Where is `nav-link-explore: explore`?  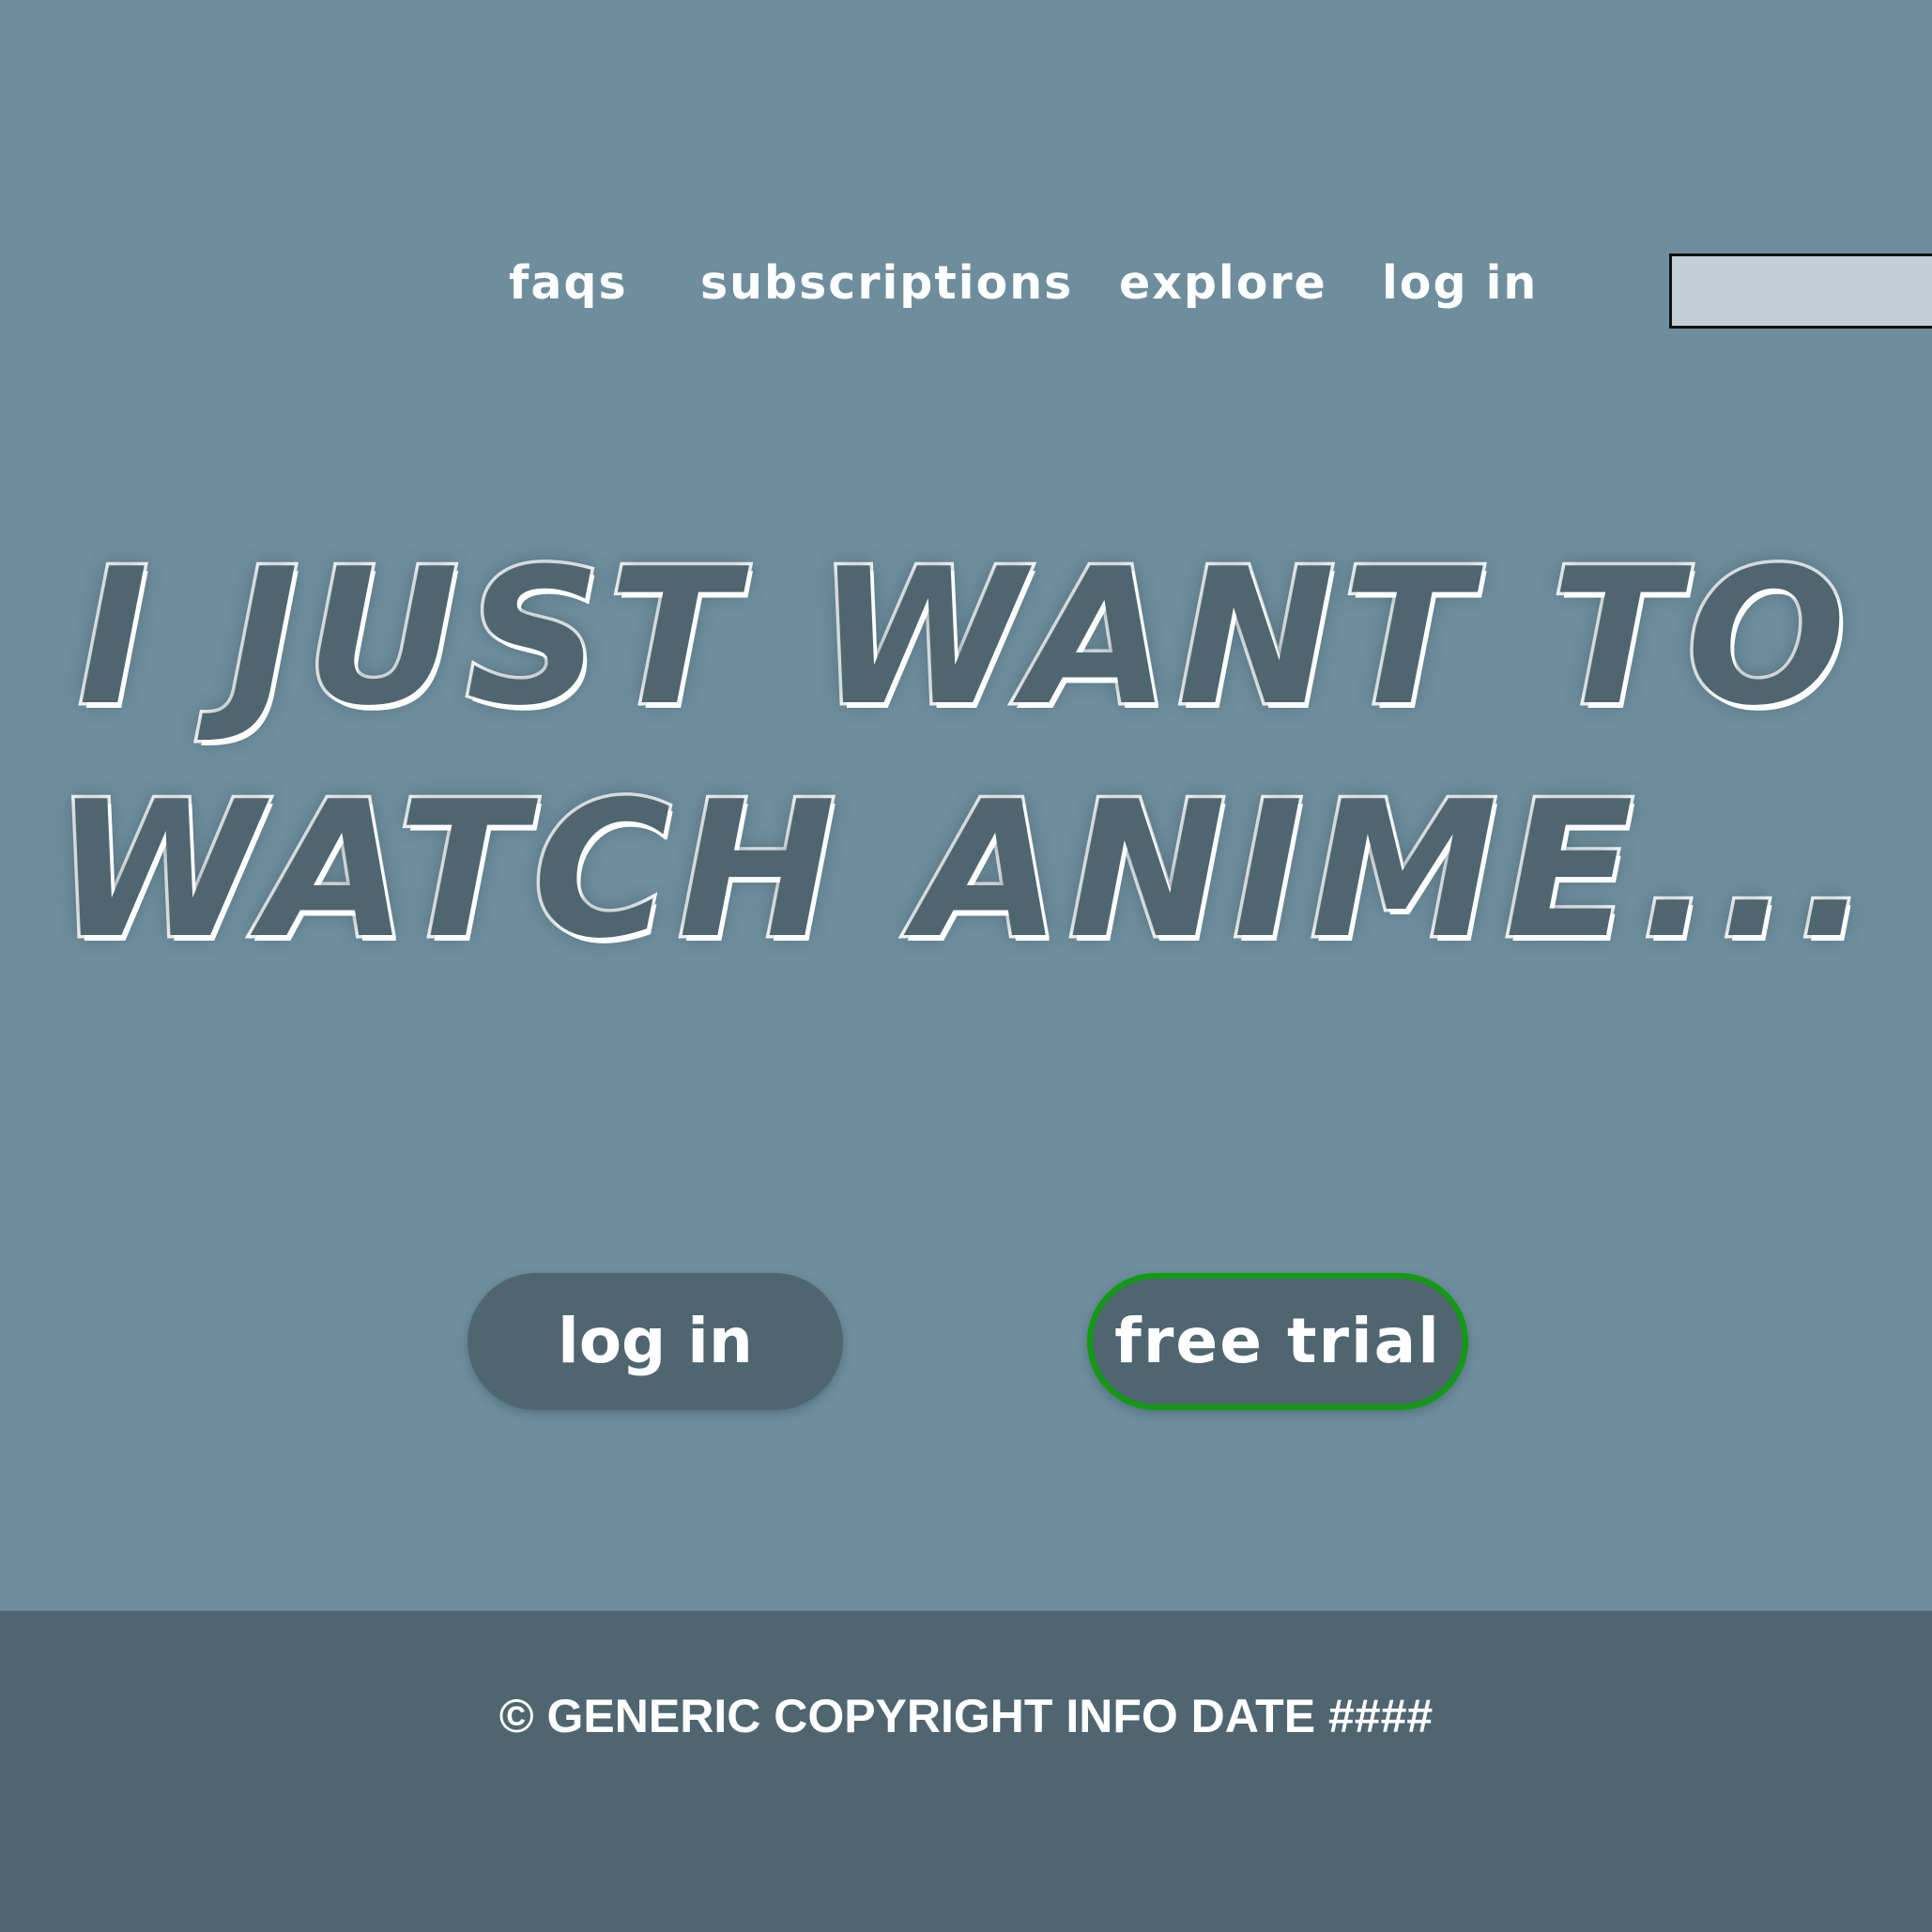 nav-link-explore: explore is located at coordinates (1223, 283).